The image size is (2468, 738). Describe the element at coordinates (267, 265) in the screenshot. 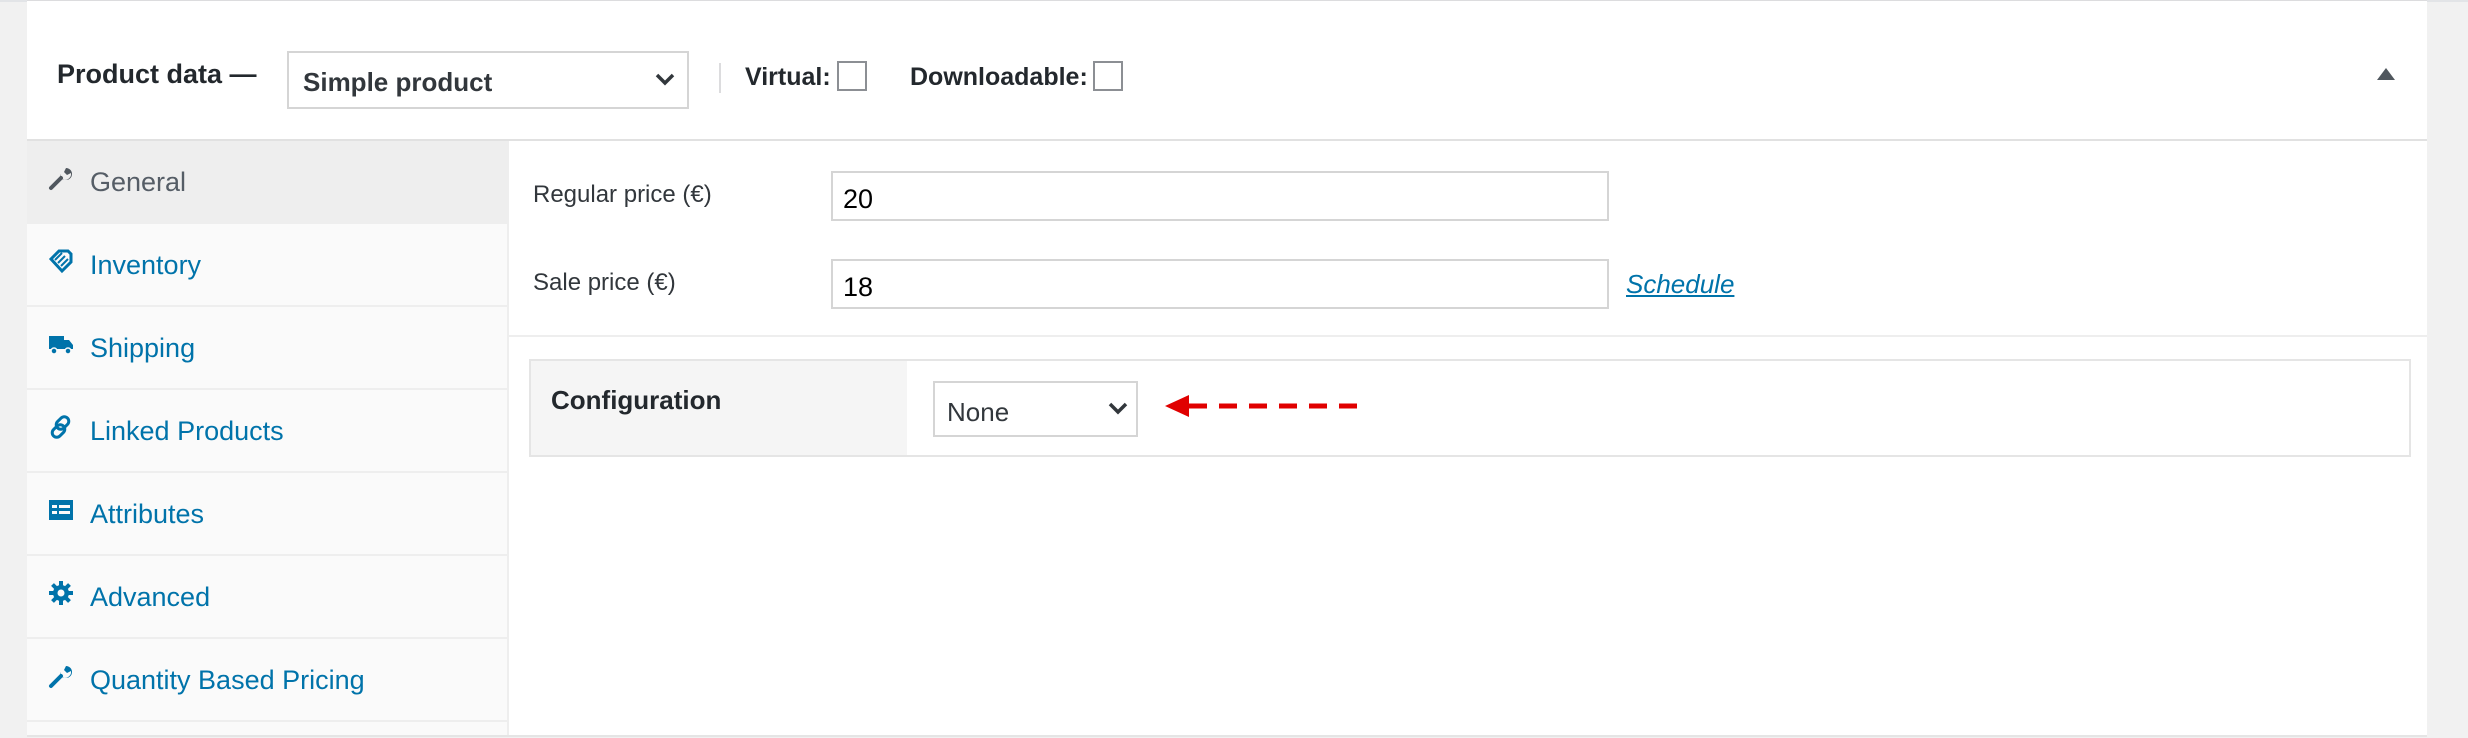

I see `tab-inventory: Inventory` at that location.